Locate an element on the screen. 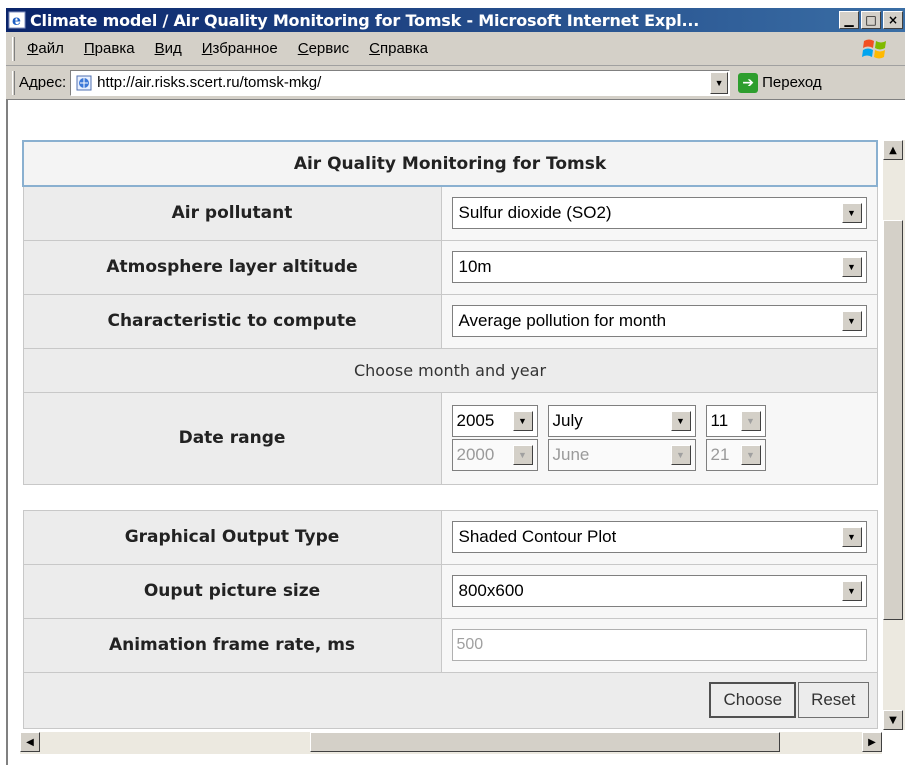  vertical-scrollbar: ▲ ▼ is located at coordinates (894, 435).